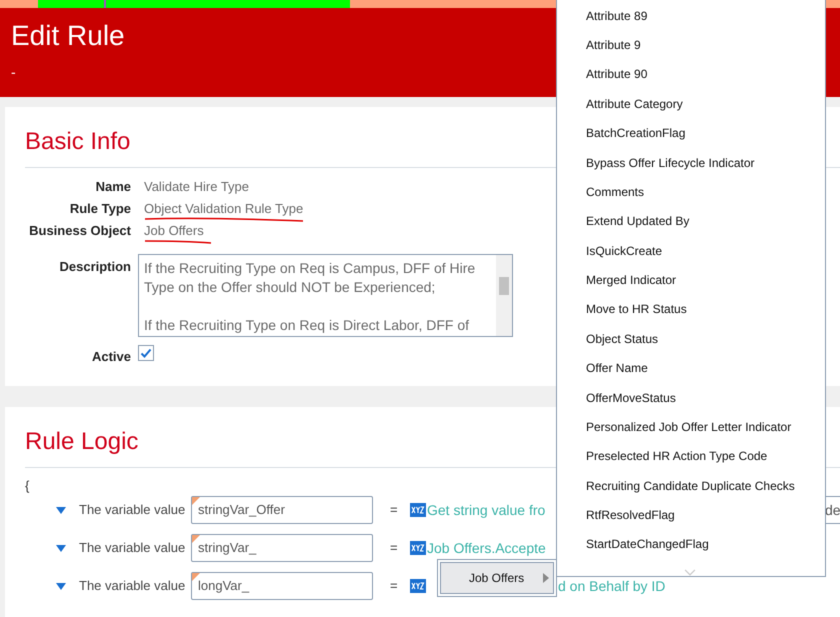 This screenshot has width=840, height=617. I want to click on menu-item: Move to HR Status, so click(691, 309).